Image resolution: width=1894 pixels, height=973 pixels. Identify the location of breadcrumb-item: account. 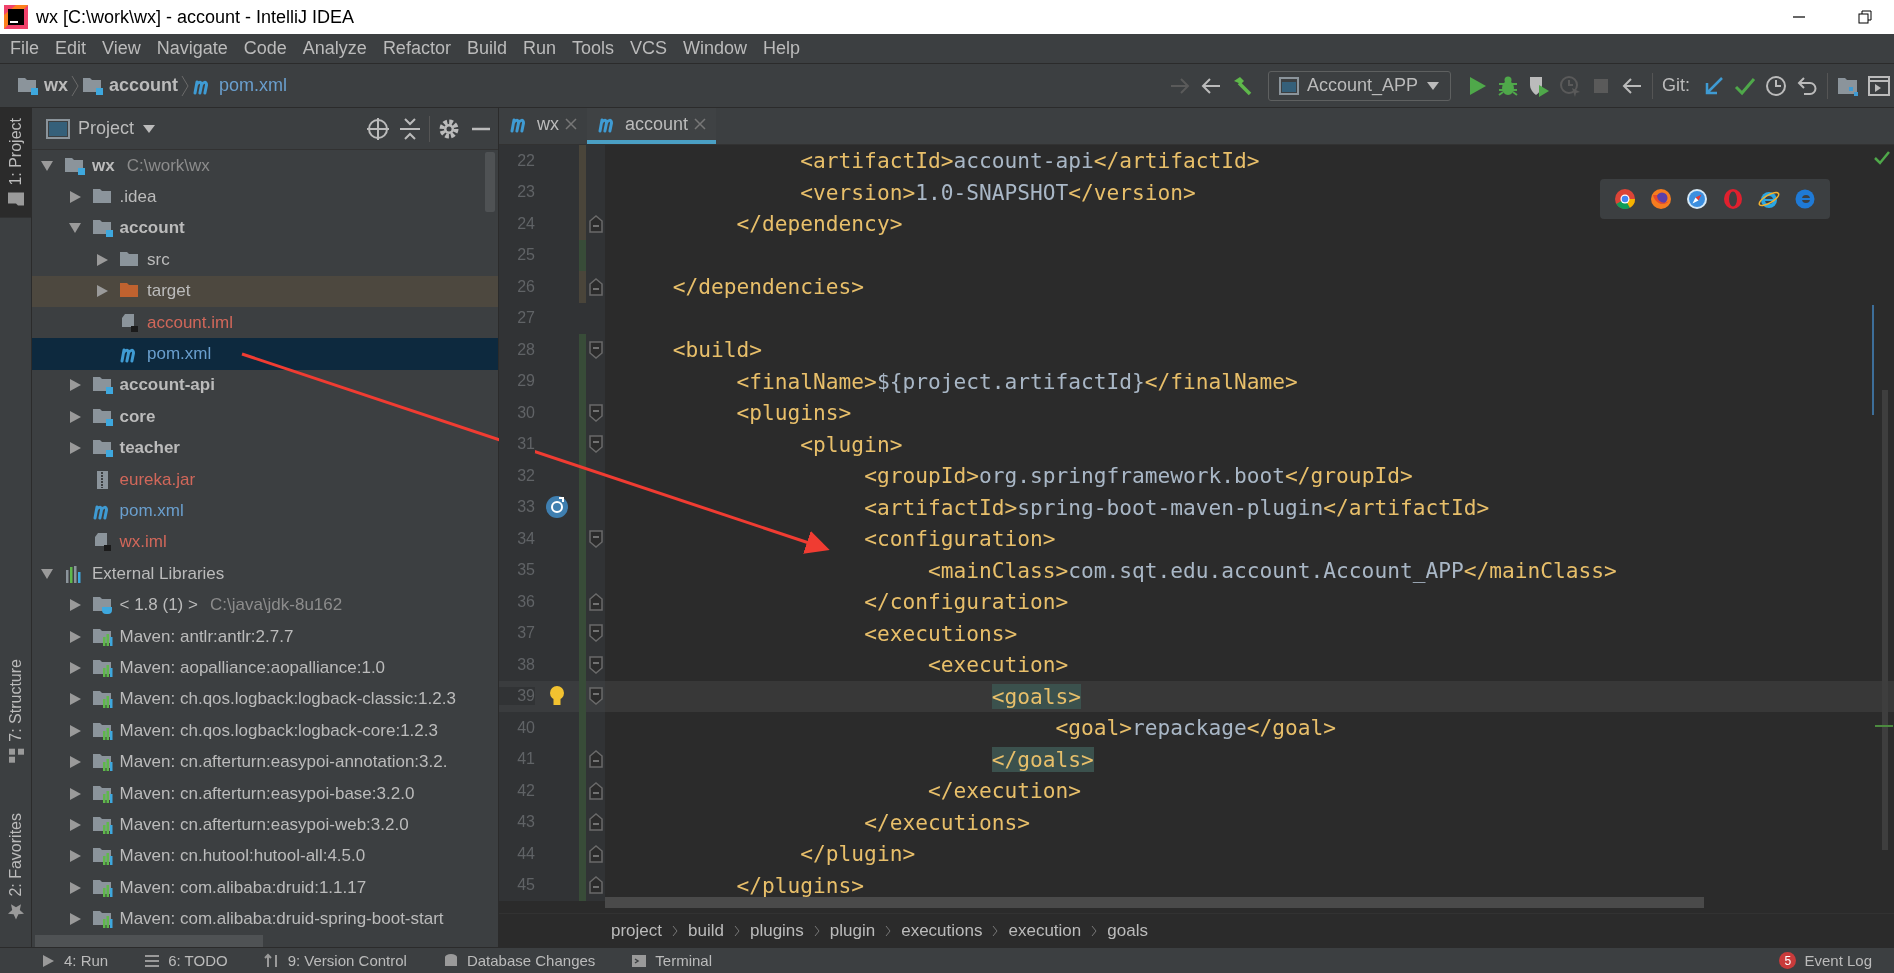
(130, 85).